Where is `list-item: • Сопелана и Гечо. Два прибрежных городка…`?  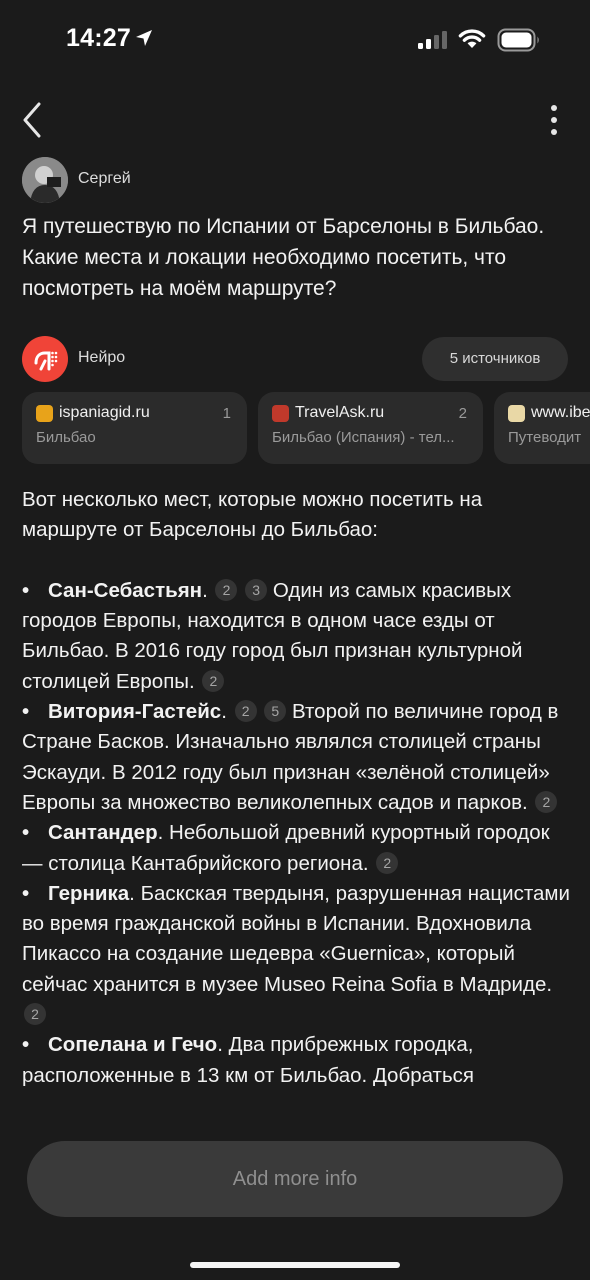
list-item: • Сопелана и Гечо. Два прибрежных городка… is located at coordinates (296, 1060).